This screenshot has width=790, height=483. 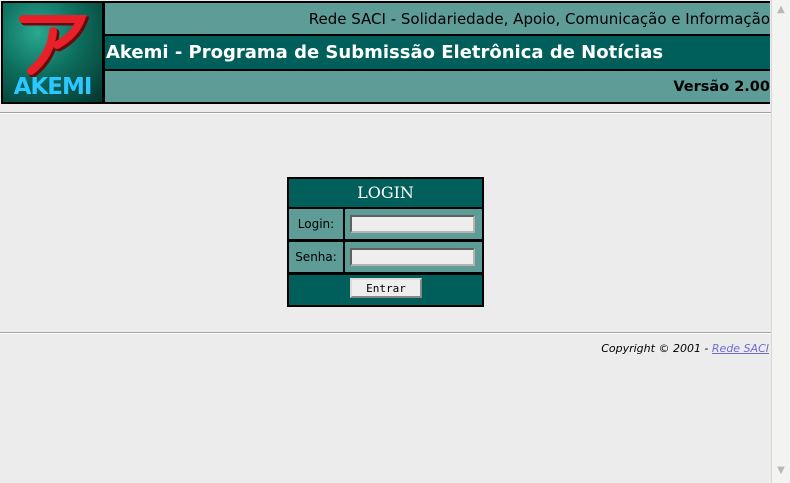 I want to click on login-label: Login:, so click(x=316, y=224).